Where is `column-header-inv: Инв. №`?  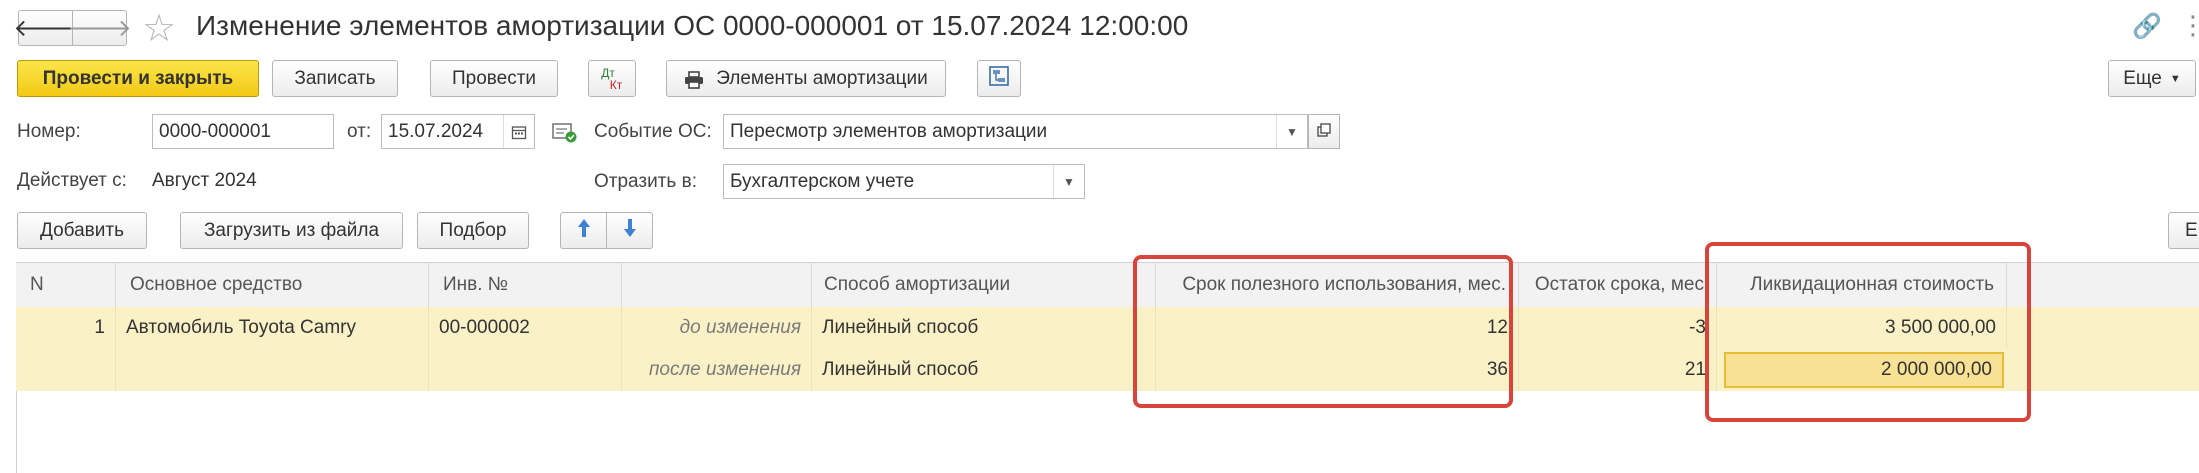 column-header-inv: Инв. № is located at coordinates (525, 285).